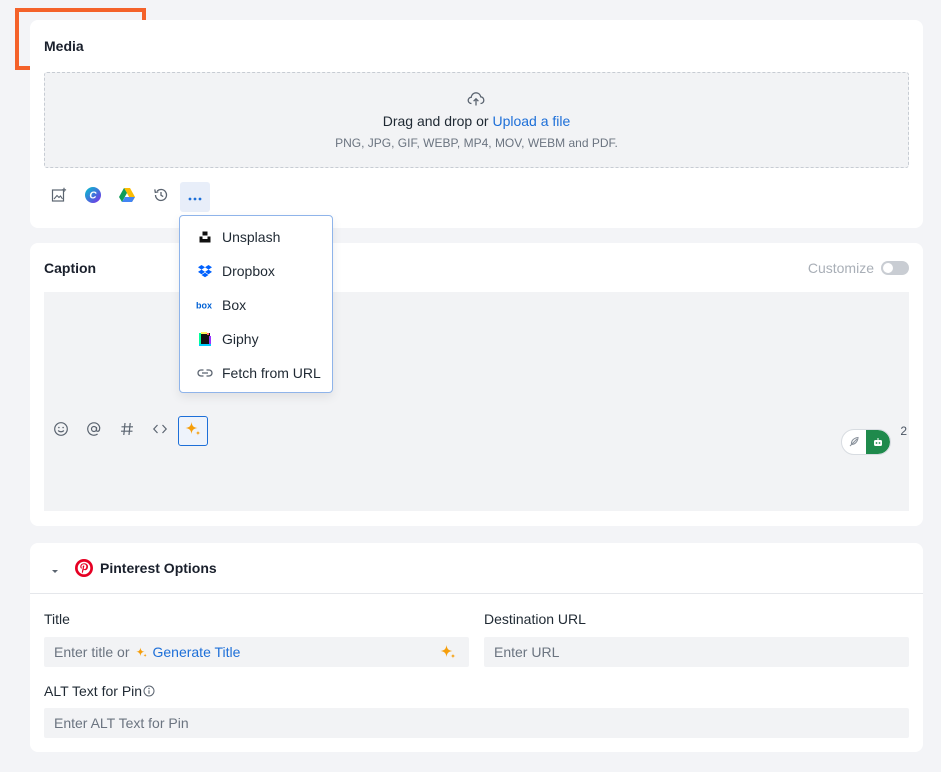 Image resolution: width=941 pixels, height=772 pixels. What do you see at coordinates (840, 268) in the screenshot?
I see `customize-label: Customize` at bounding box center [840, 268].